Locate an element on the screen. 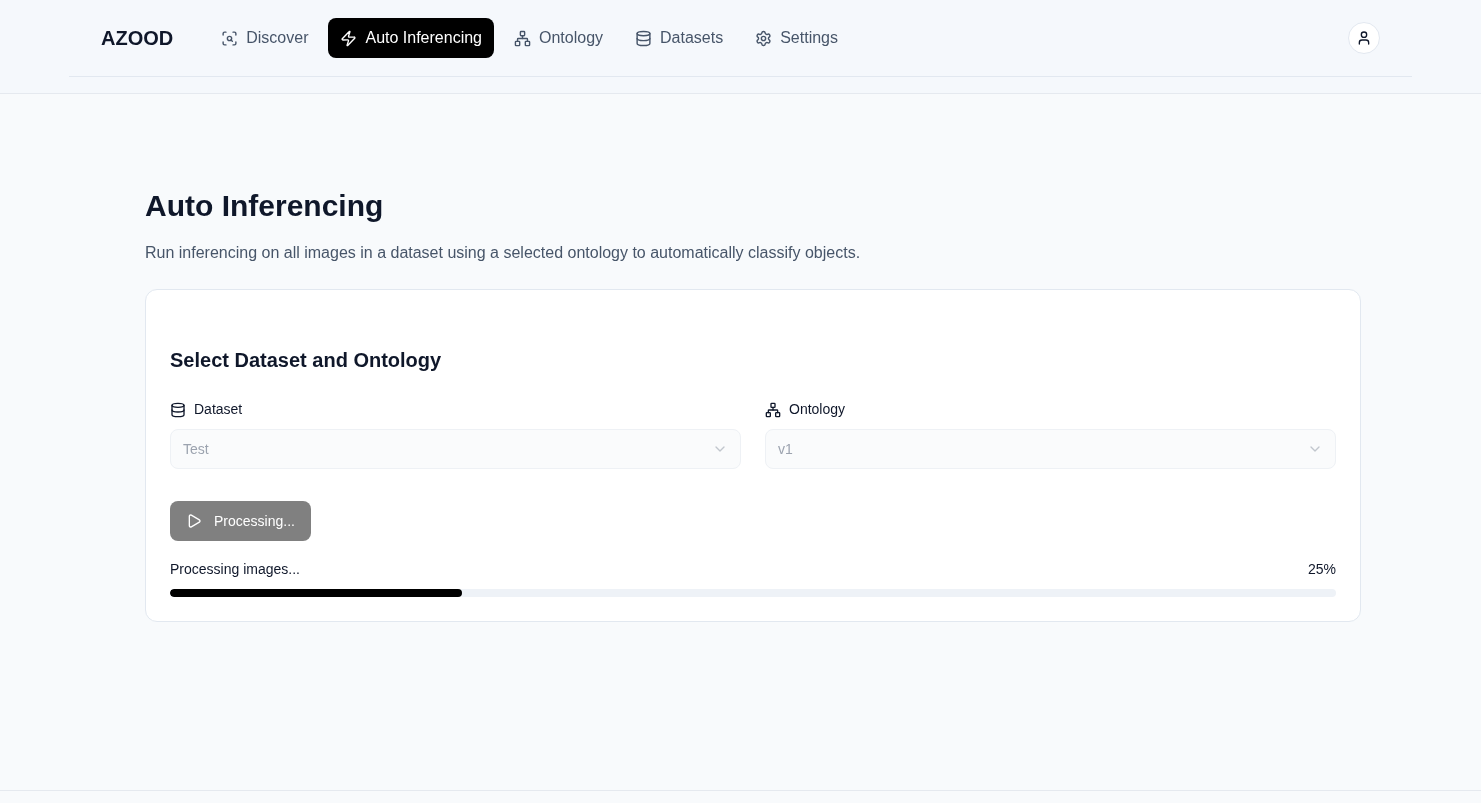 Image resolution: width=1481 pixels, height=803 pixels. nav-tab: Ontology is located at coordinates (559, 38).